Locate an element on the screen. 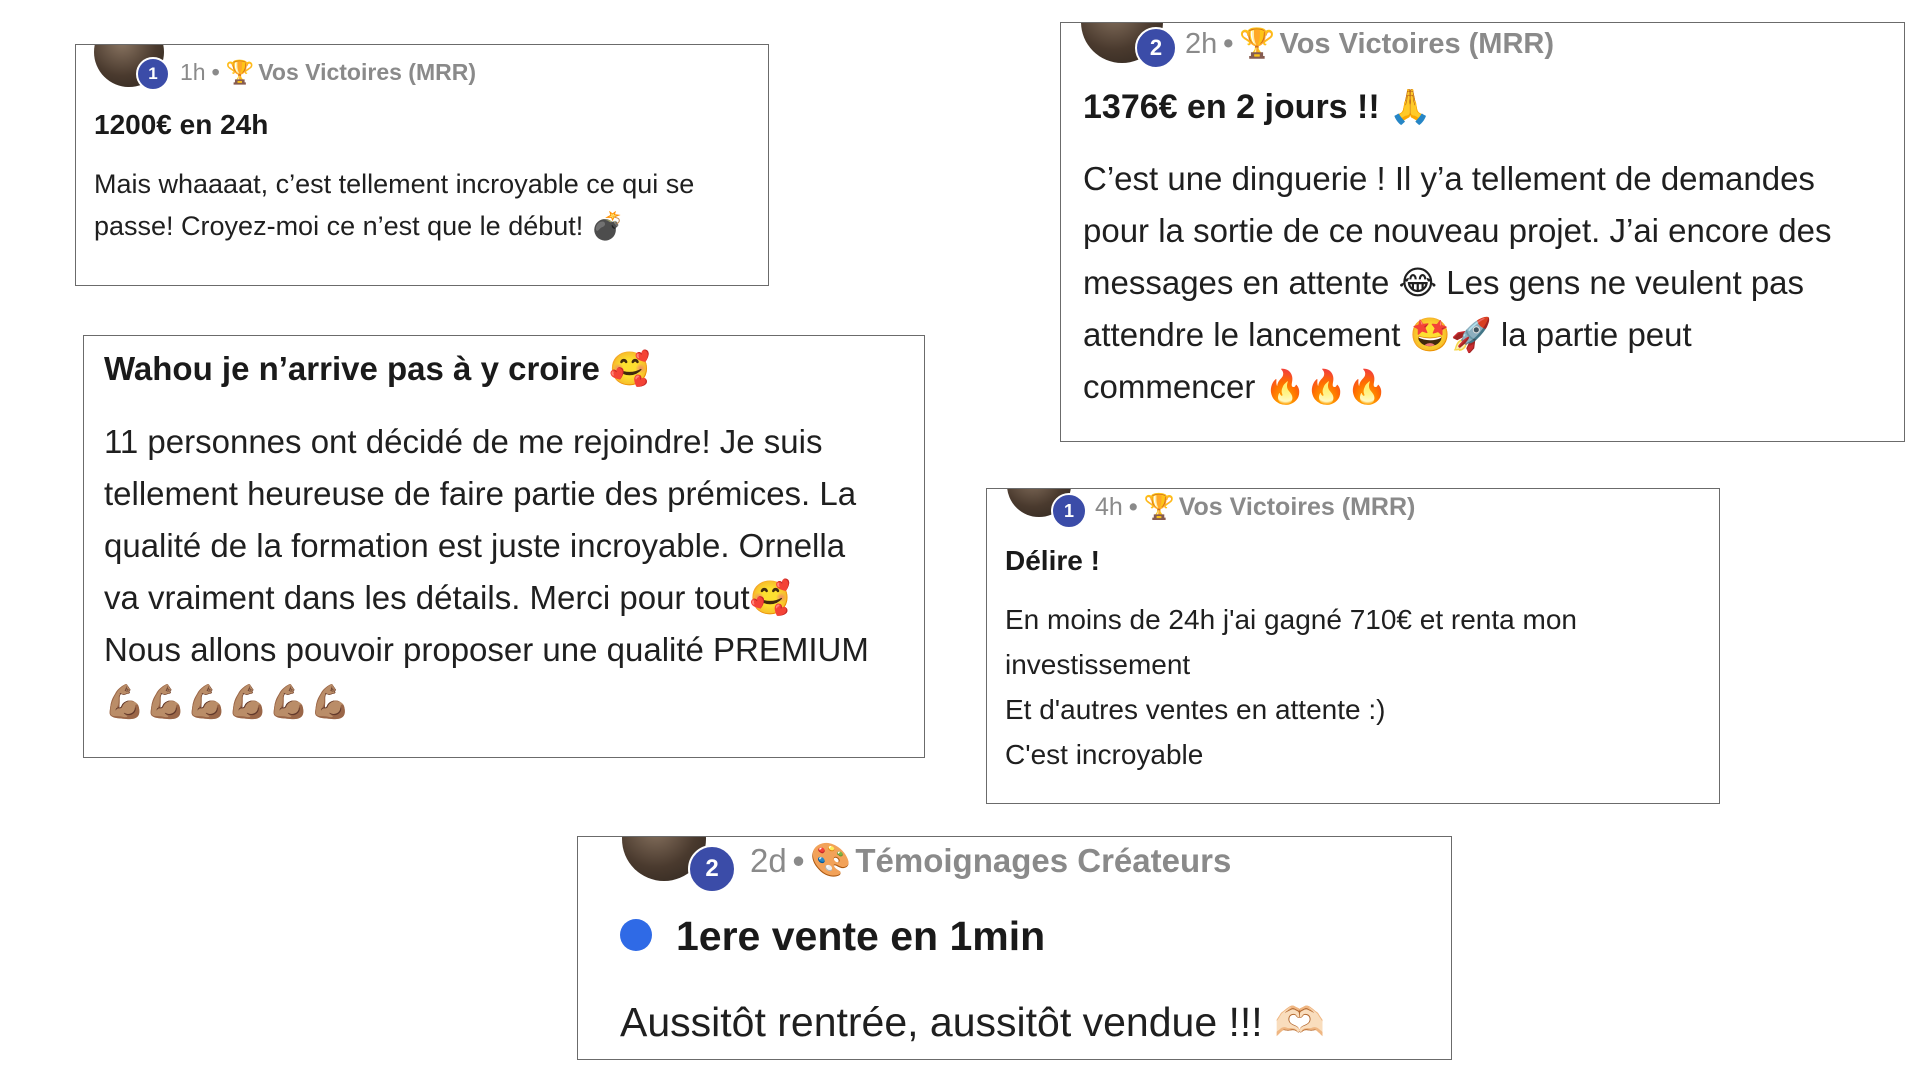 The width and height of the screenshot is (1920, 1080). unread-dot-icon is located at coordinates (636, 935).